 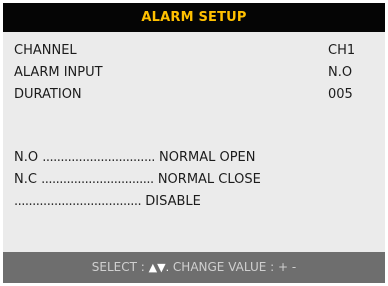 I want to click on legend-meaning: DISABLE, so click(x=173, y=201).